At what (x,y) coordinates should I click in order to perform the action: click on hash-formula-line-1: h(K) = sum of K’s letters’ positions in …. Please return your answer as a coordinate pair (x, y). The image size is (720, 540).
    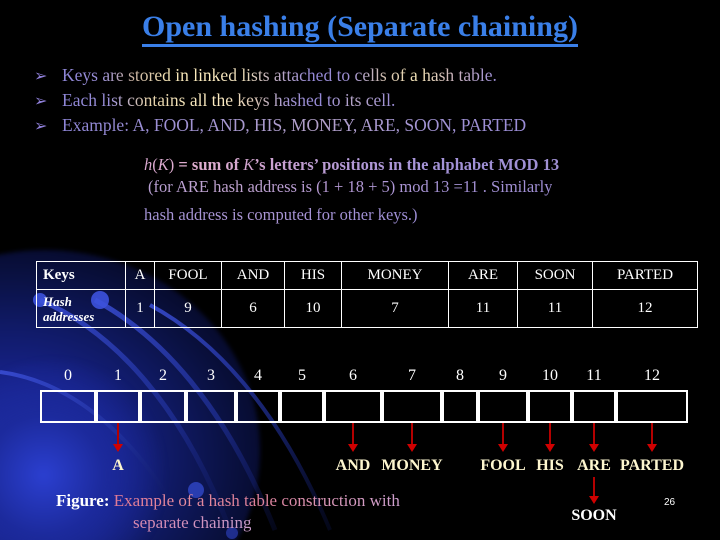
    Looking at the image, I should click on (351, 165).